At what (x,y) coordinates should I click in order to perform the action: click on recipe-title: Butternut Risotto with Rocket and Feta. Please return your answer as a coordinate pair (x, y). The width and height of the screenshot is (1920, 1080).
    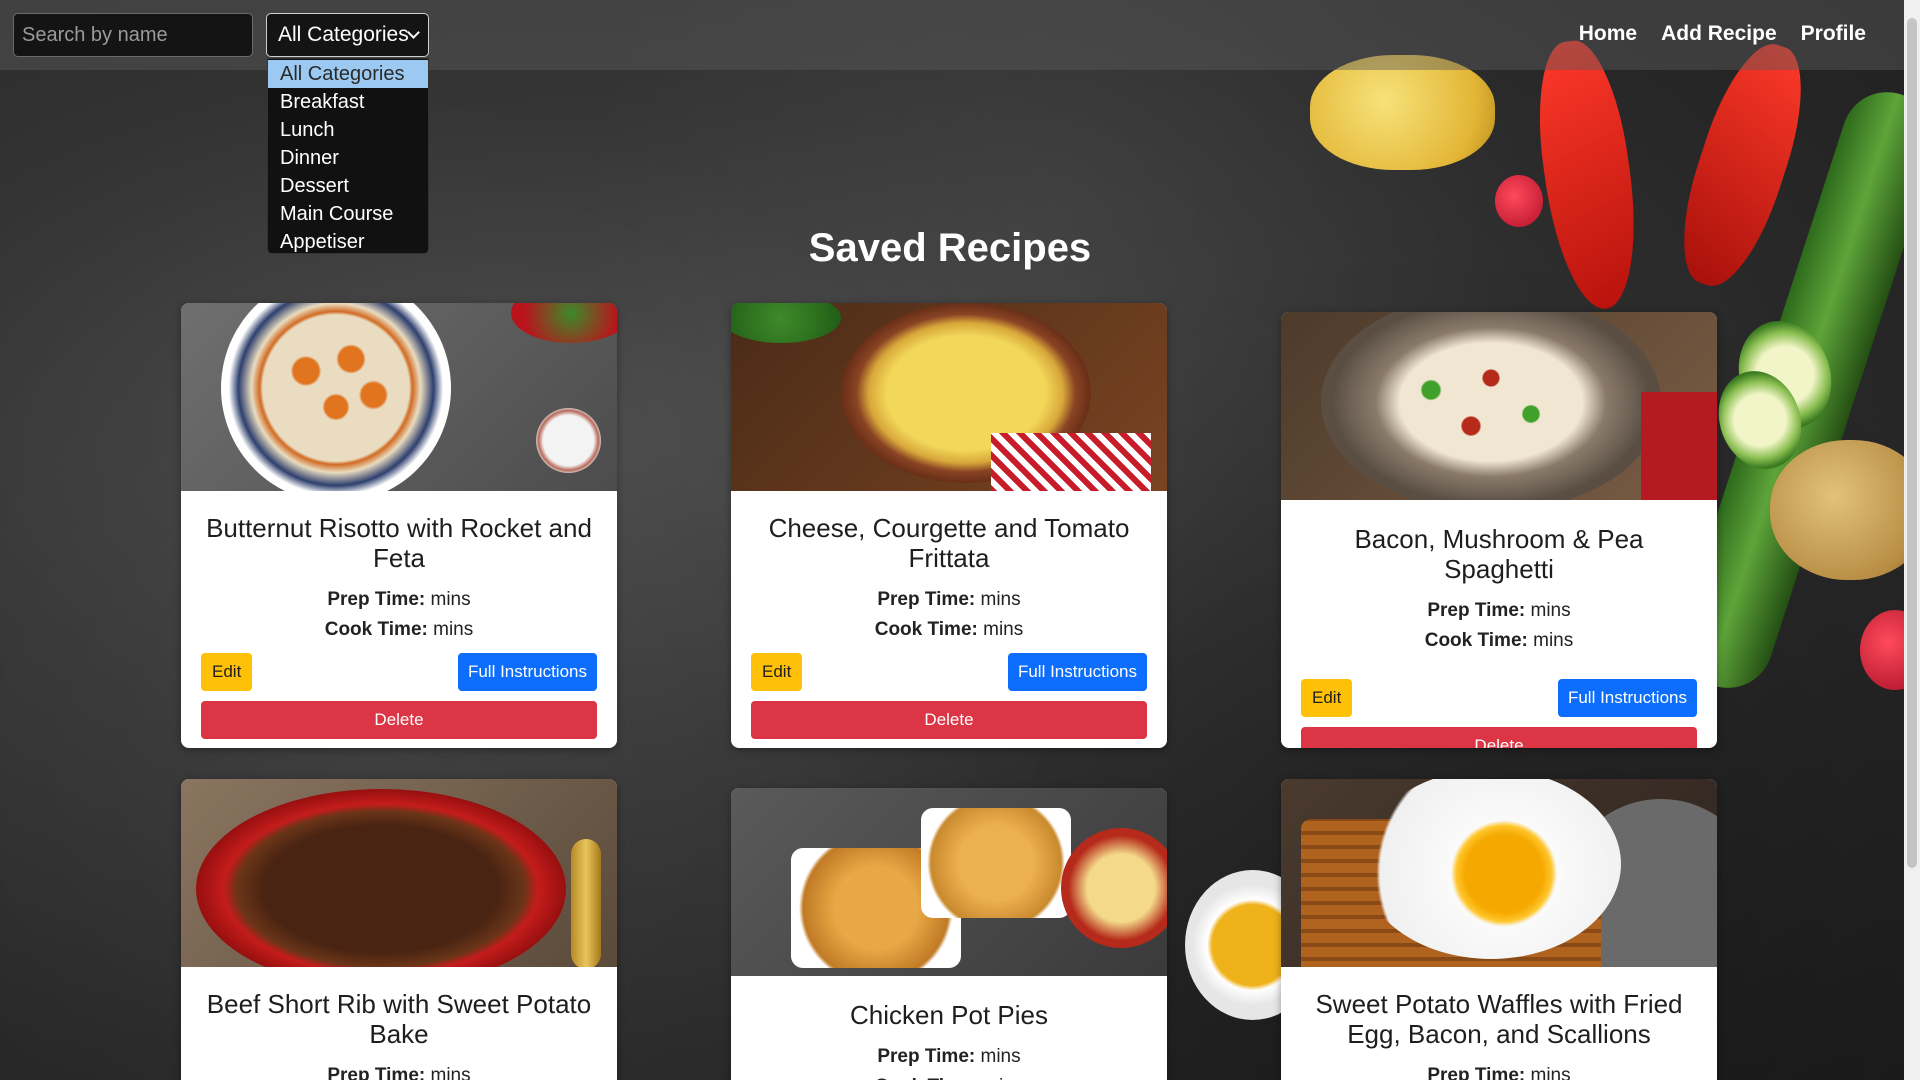
    Looking at the image, I should click on (399, 543).